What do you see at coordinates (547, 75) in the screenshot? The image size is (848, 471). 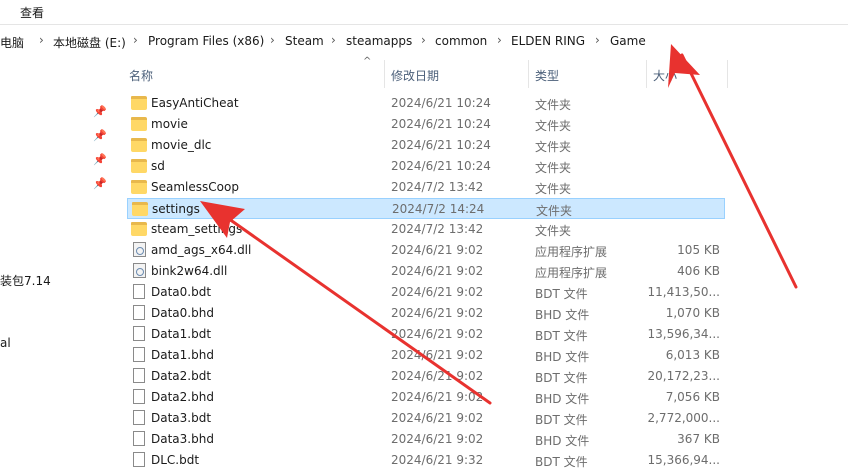 I see `column-header-type: 类型` at bounding box center [547, 75].